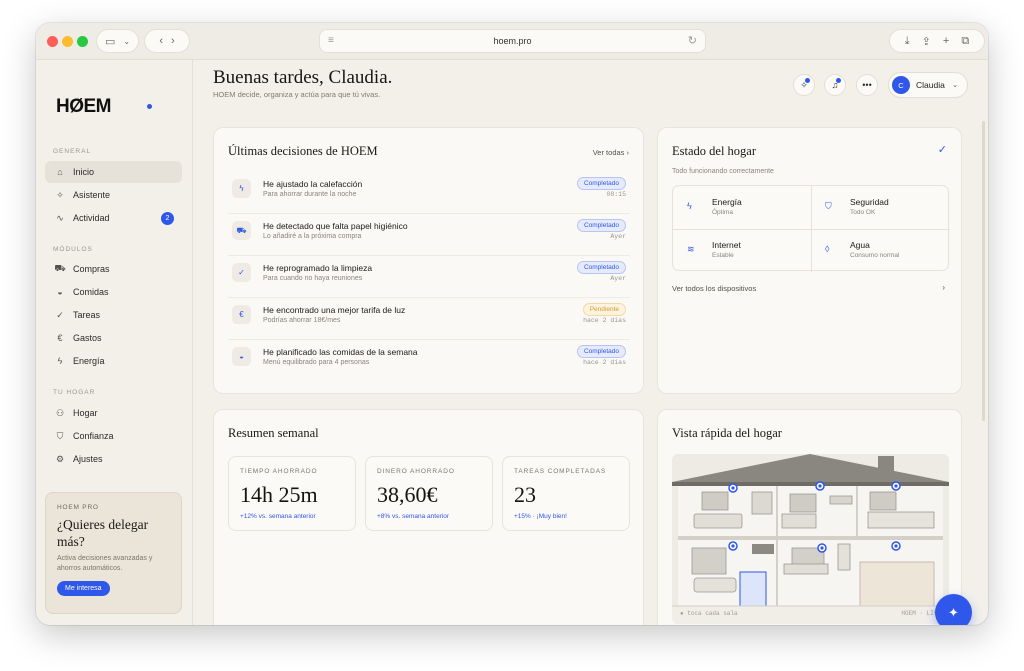  Describe the element at coordinates (742, 207) in the screenshot. I see `status-cell-energy: ϟ Energía Óptima` at that location.